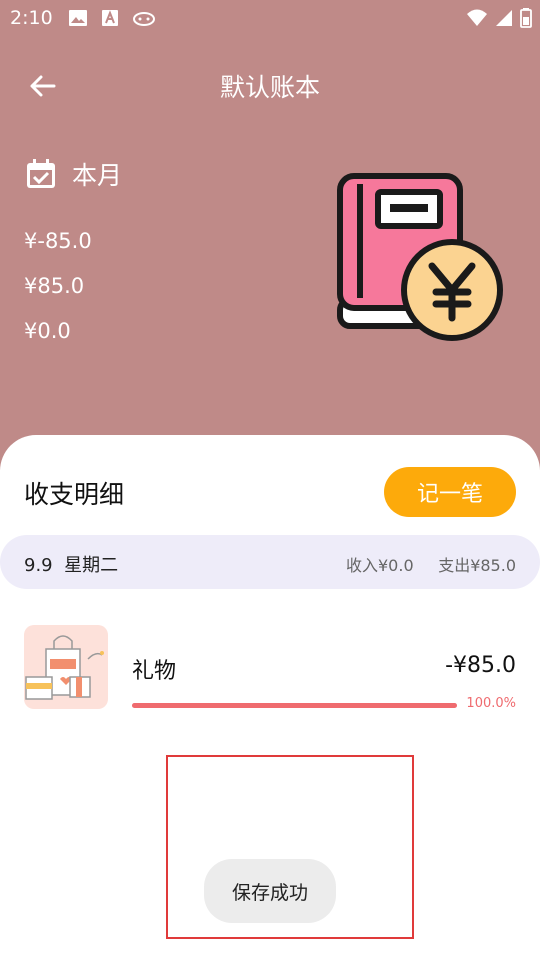  Describe the element at coordinates (477, 17) in the screenshot. I see `wifi-icon` at that location.